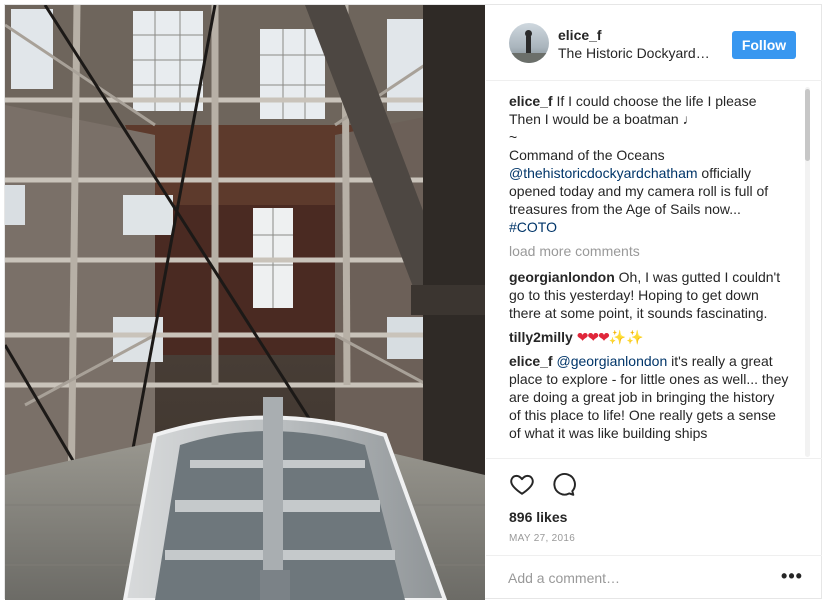 The width and height of the screenshot is (825, 601). What do you see at coordinates (807, 125) in the screenshot?
I see `scrollbar-thumb` at bounding box center [807, 125].